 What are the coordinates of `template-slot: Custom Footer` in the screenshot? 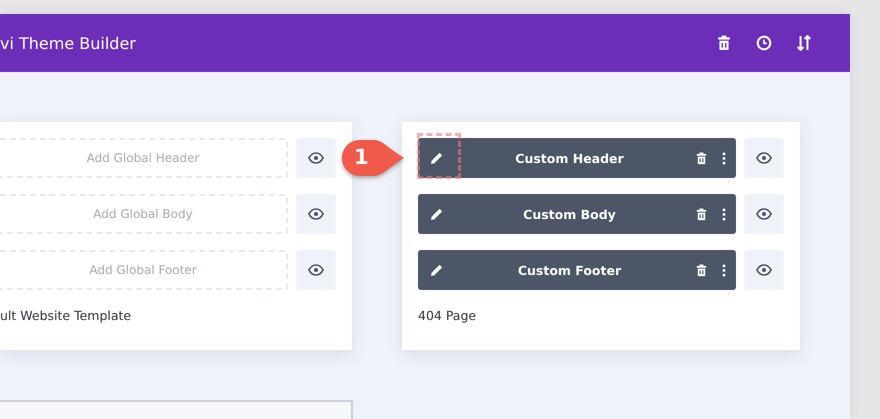 It's located at (577, 270).